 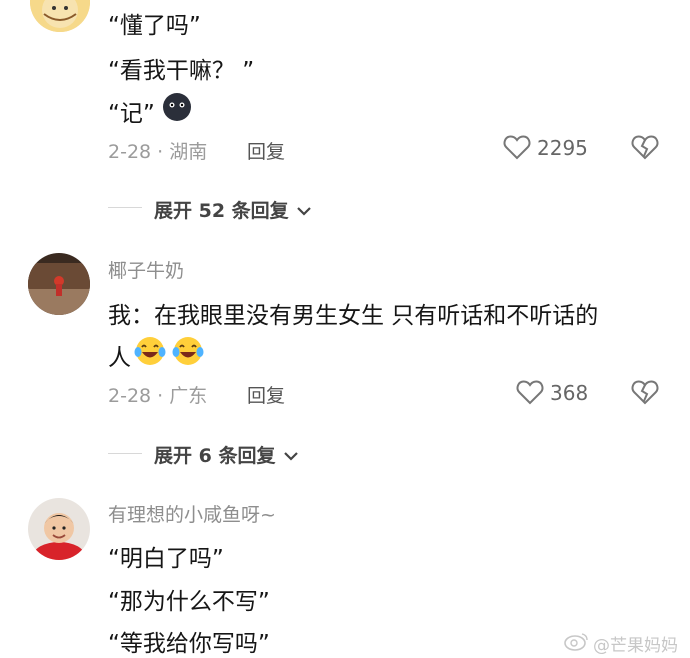 I want to click on expand-replies-button: 展开 6 条回复, so click(x=227, y=454).